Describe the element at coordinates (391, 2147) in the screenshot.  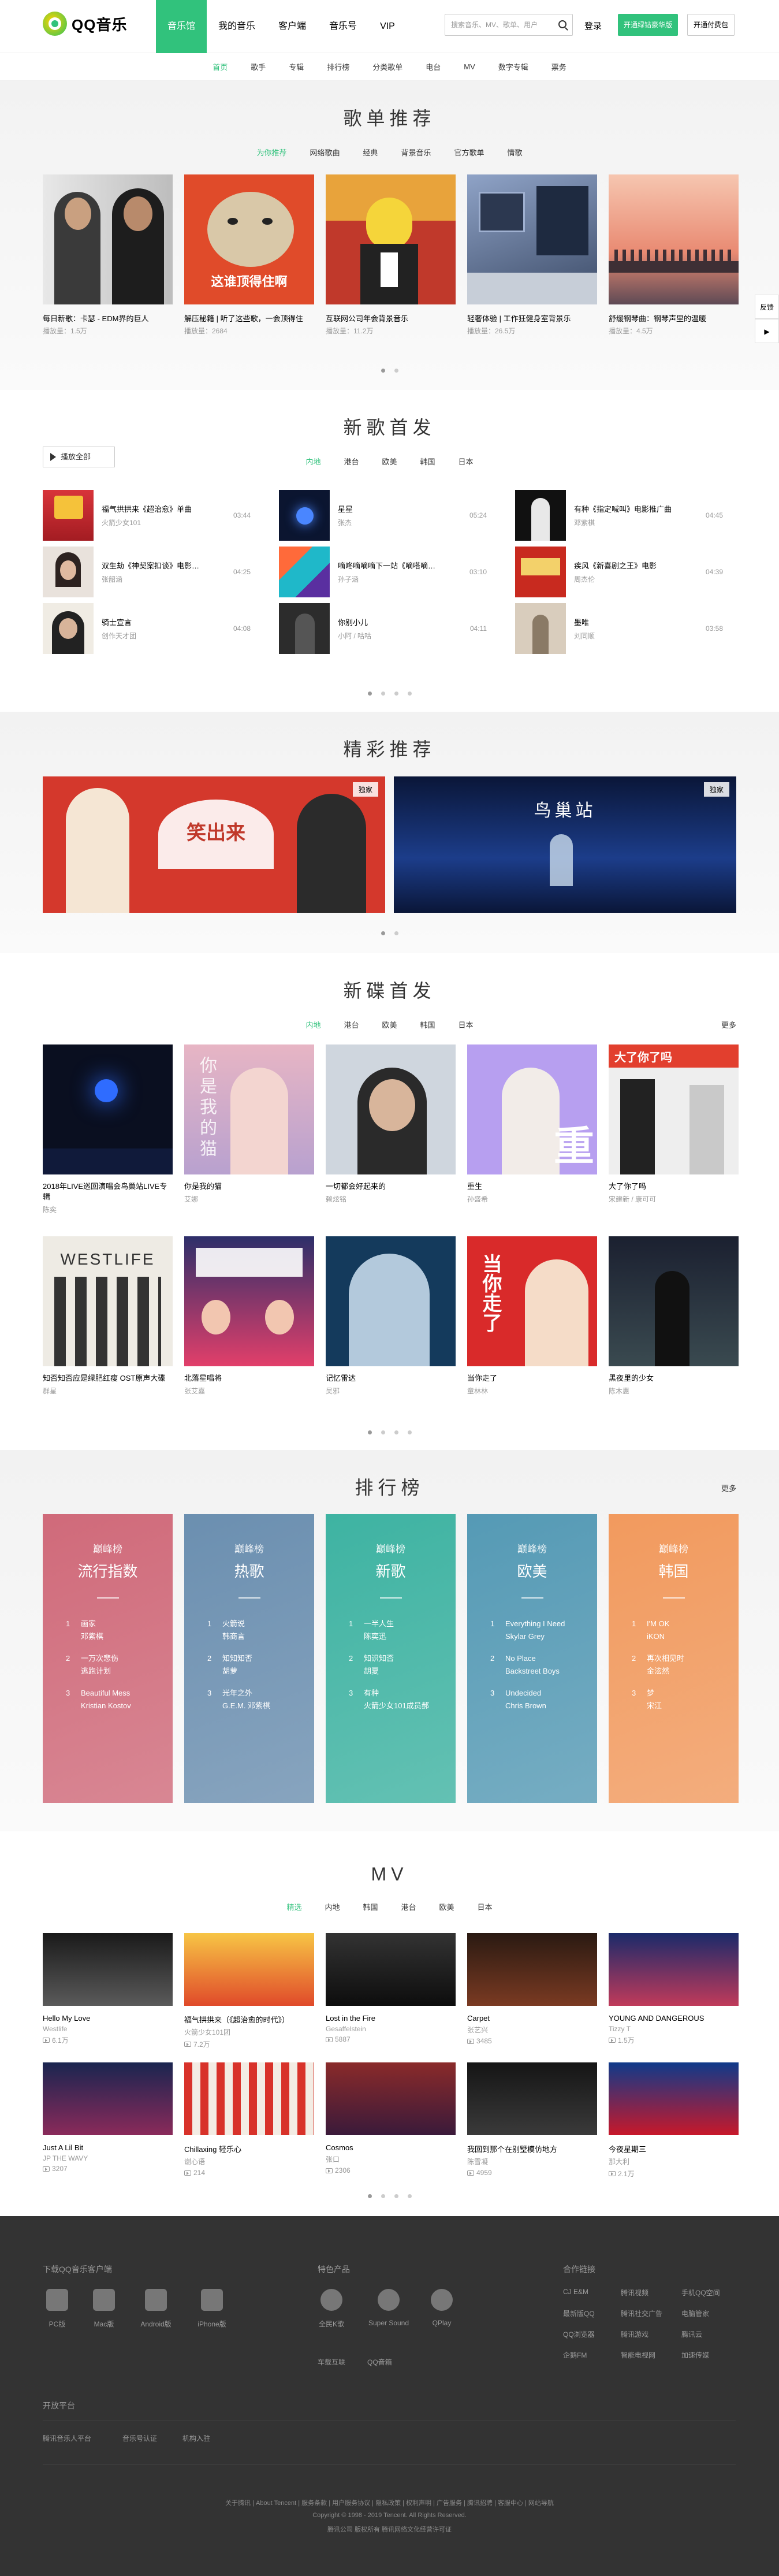
I see `mv-title: Cosmos` at that location.